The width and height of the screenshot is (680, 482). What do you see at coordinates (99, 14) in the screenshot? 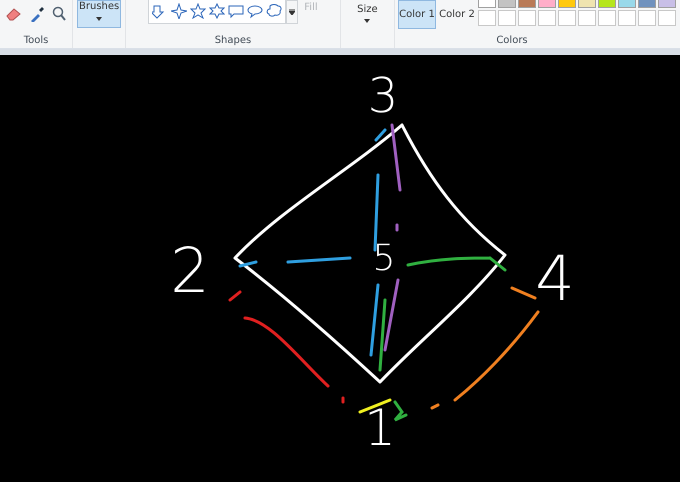
I see `brushes-button: Brushes` at bounding box center [99, 14].